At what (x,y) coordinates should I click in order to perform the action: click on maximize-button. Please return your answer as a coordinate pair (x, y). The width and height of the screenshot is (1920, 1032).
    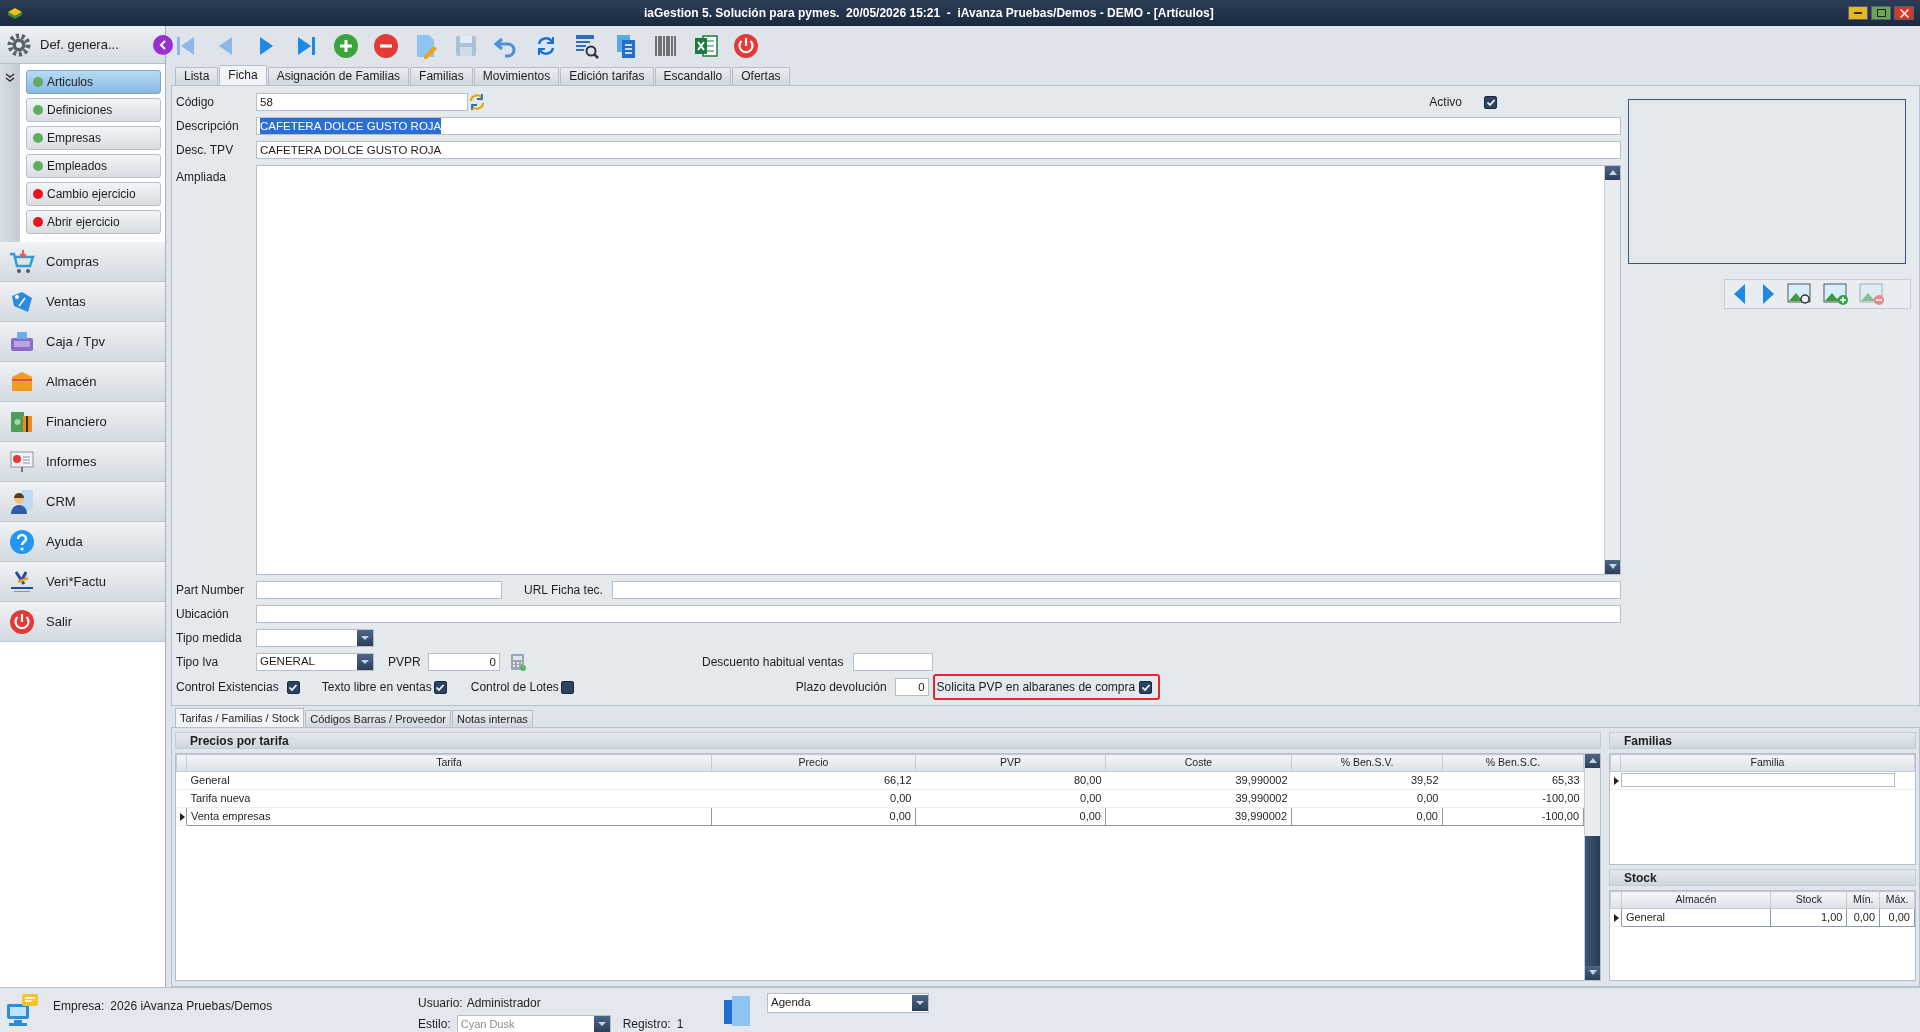
    Looking at the image, I should click on (1881, 13).